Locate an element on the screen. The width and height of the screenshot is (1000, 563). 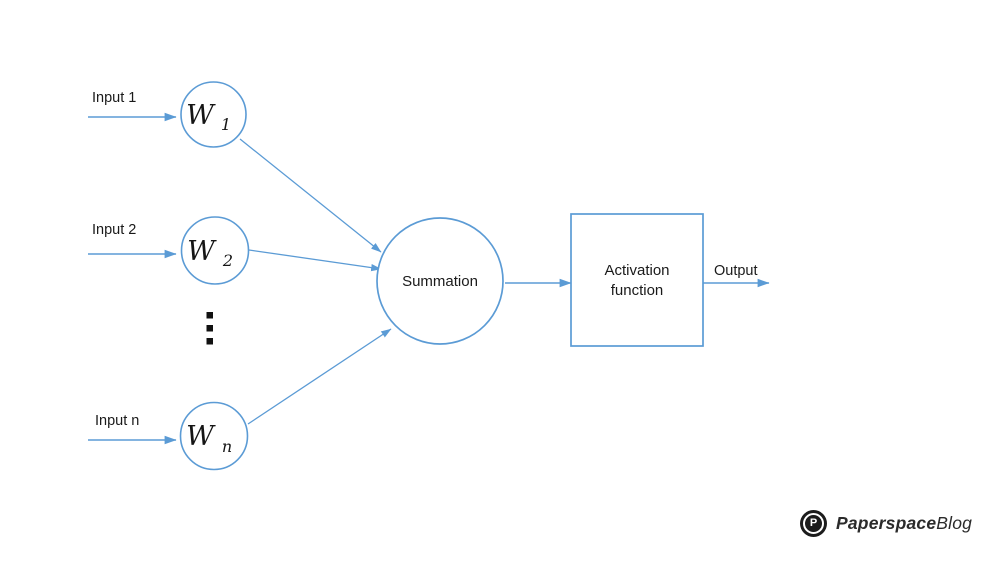
watermark: P PaperspaceBlog is located at coordinates (886, 523).